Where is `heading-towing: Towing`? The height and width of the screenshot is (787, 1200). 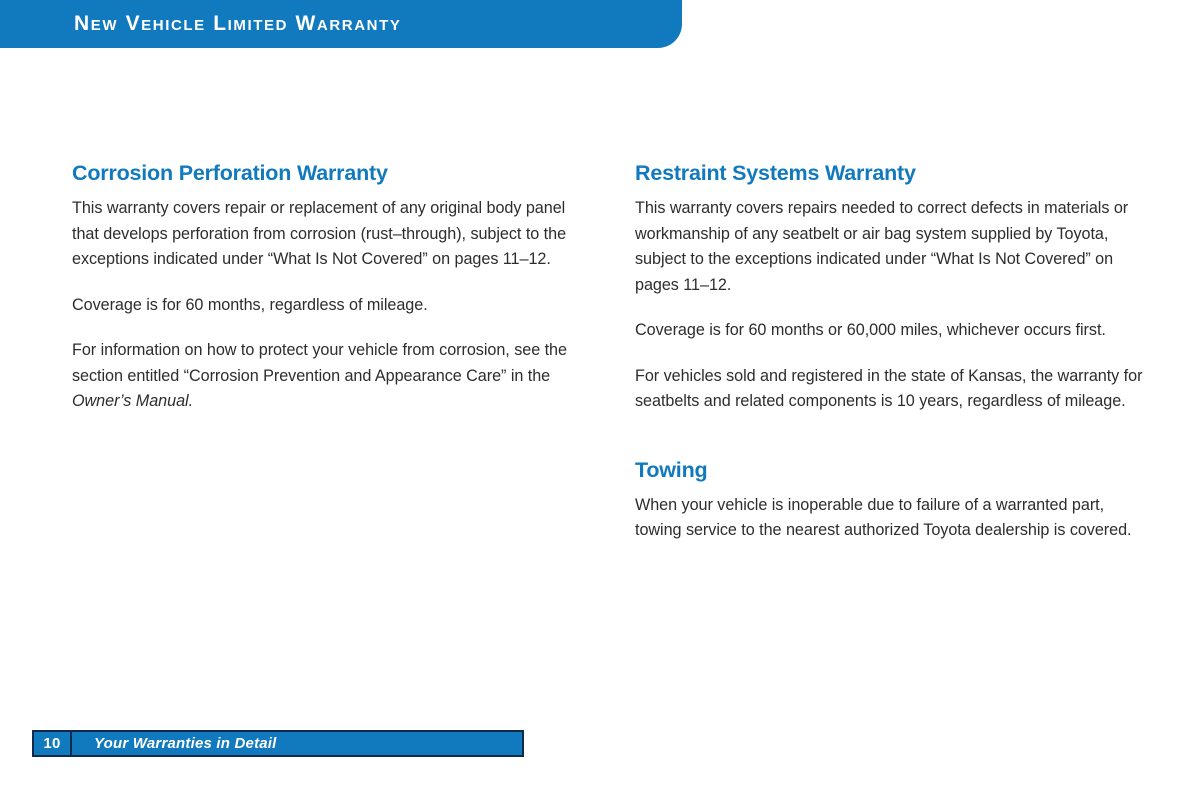
heading-towing: Towing is located at coordinates (671, 469).